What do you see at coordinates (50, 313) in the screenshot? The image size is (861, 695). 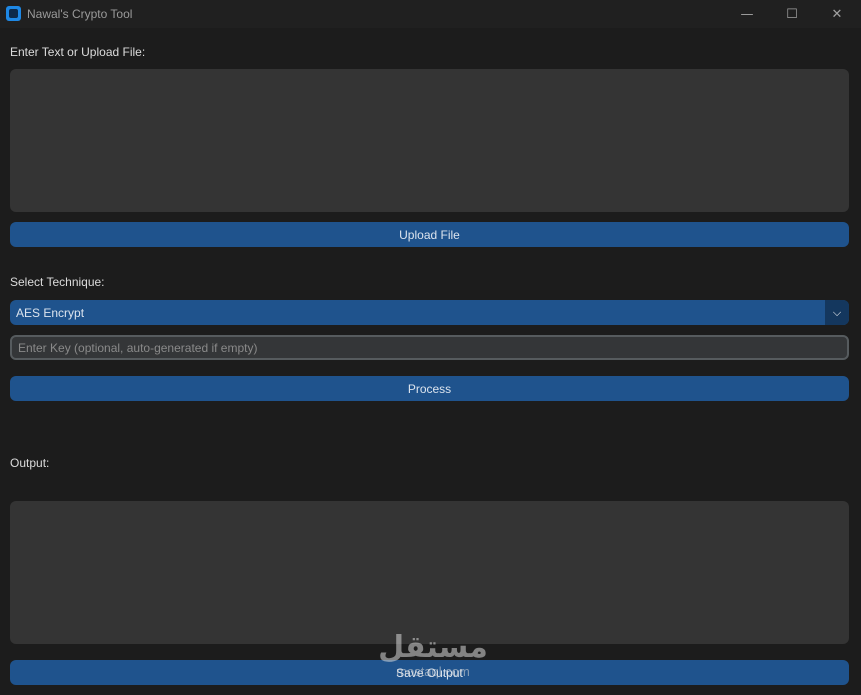 I see `technique-selected-value: AES Encrypt` at bounding box center [50, 313].